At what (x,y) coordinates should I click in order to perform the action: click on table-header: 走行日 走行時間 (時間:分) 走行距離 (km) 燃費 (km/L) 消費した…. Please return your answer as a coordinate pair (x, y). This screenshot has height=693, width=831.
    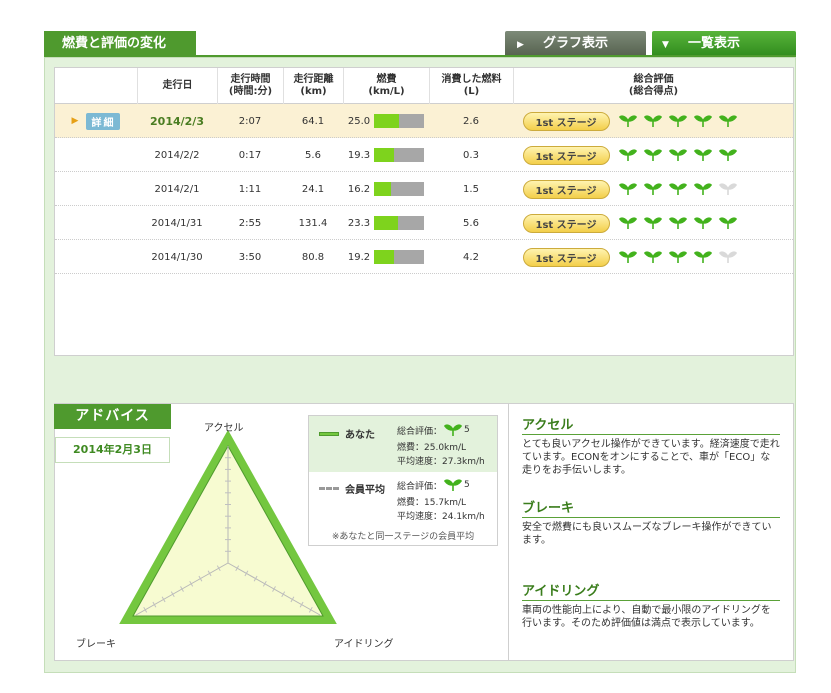
    Looking at the image, I should click on (424, 86).